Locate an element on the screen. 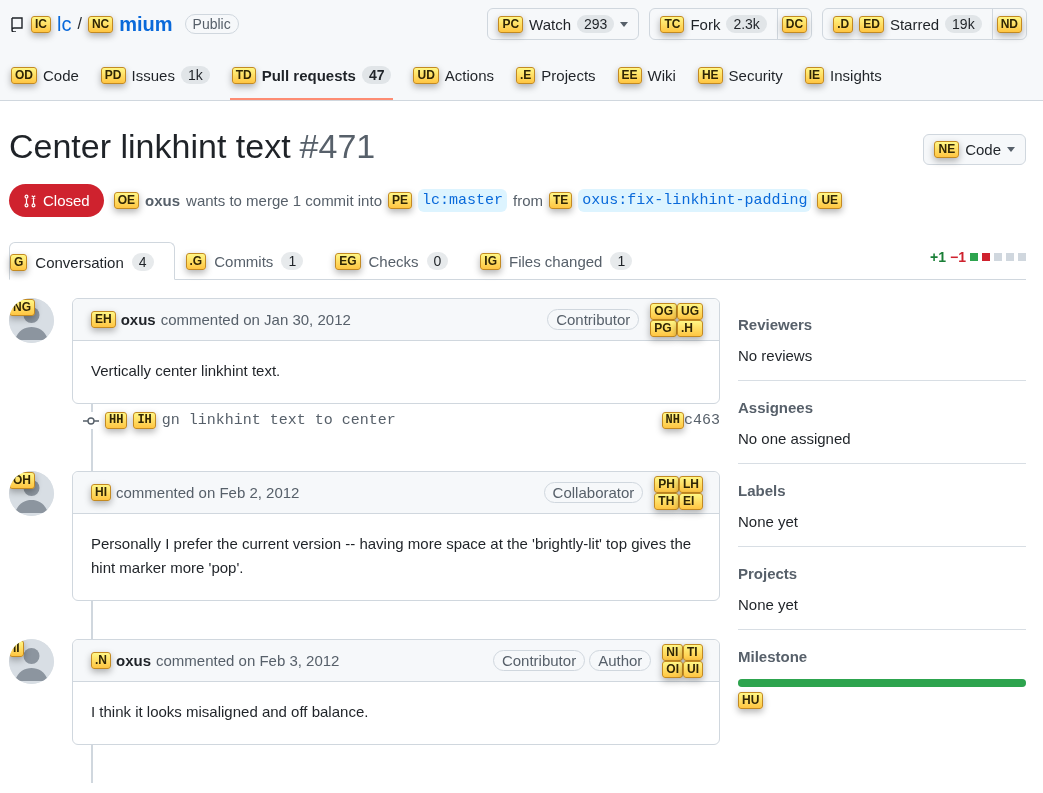  link-hint: TC is located at coordinates (672, 24).